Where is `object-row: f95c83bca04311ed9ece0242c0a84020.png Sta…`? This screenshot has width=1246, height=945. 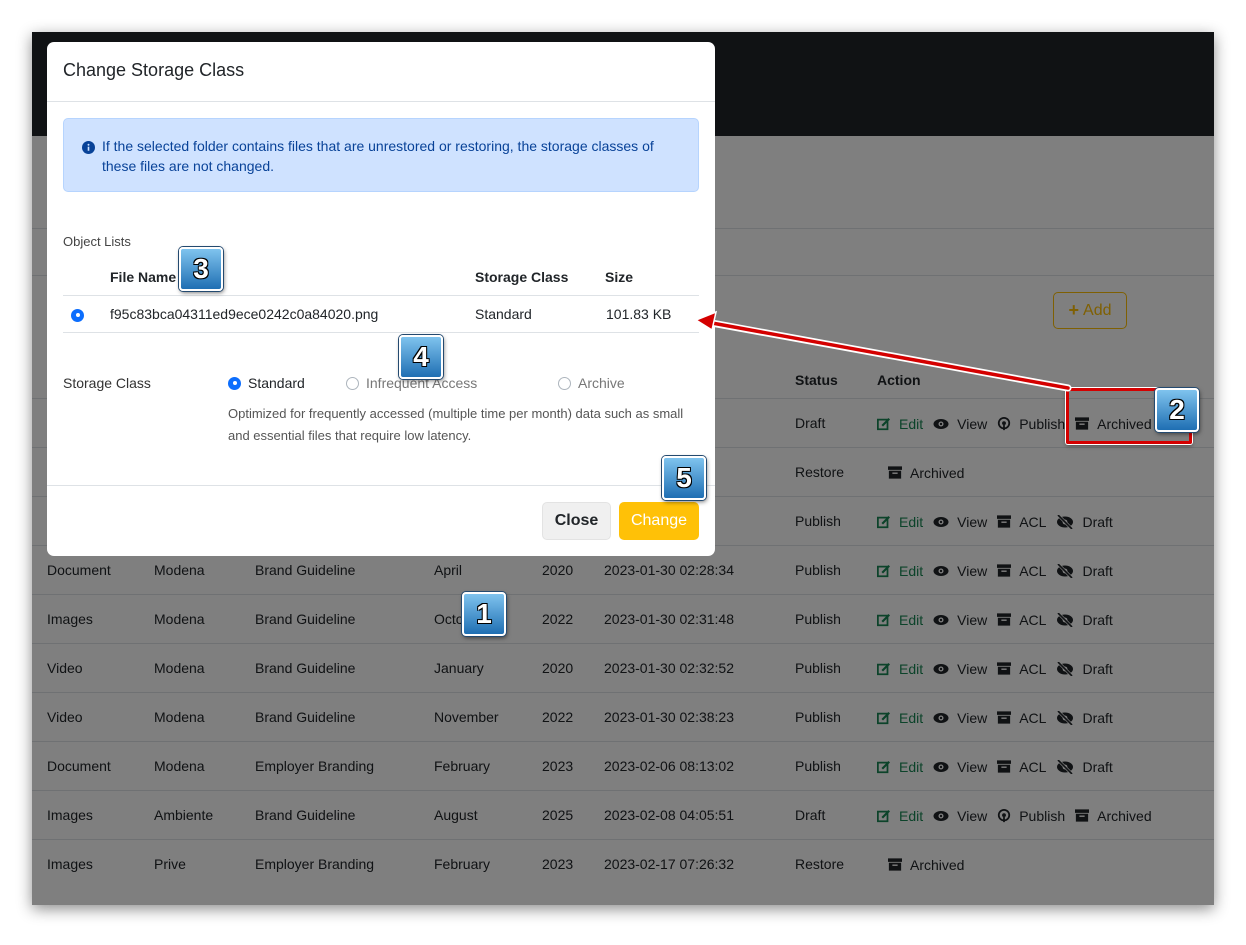 object-row: f95c83bca04311ed9ece0242c0a84020.png Sta… is located at coordinates (381, 314).